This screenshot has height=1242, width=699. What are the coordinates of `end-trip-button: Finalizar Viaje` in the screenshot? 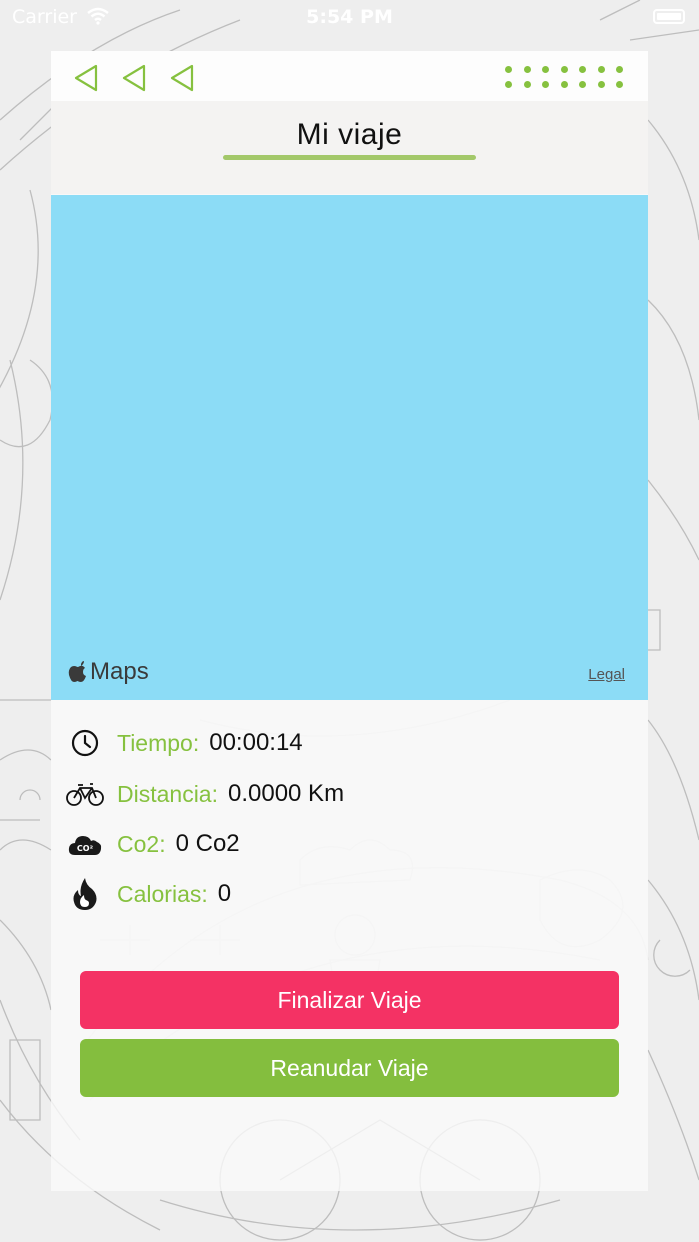 It's located at (349, 1000).